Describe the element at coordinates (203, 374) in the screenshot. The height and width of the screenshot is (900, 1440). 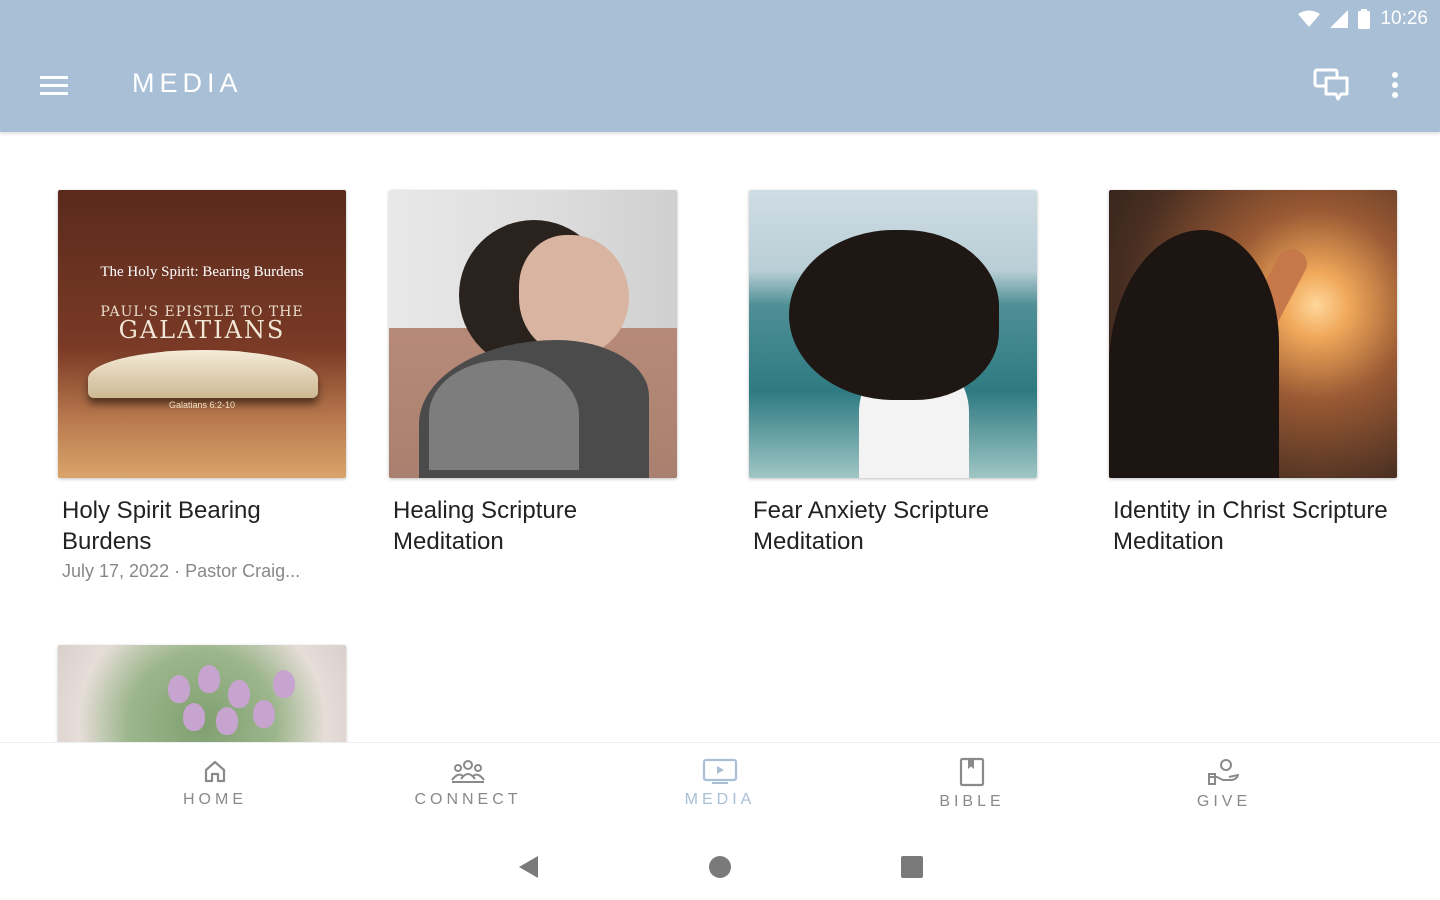
I see `open-bible-image` at that location.